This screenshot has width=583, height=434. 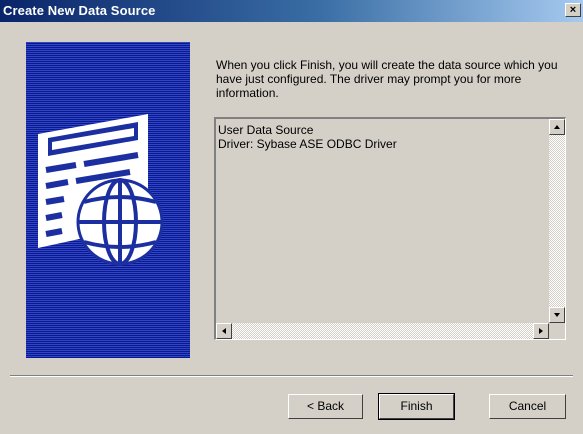 I want to click on close-button: ×, so click(x=573, y=10).